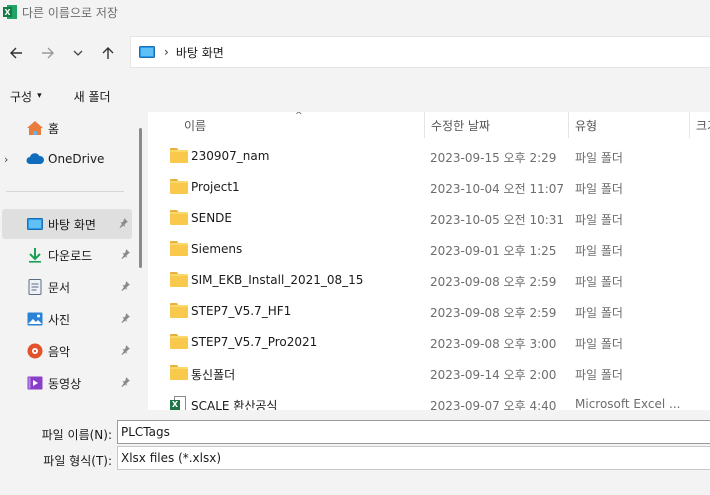  Describe the element at coordinates (54, 128) in the screenshot. I see `sidebar-item-label: 홈` at that location.